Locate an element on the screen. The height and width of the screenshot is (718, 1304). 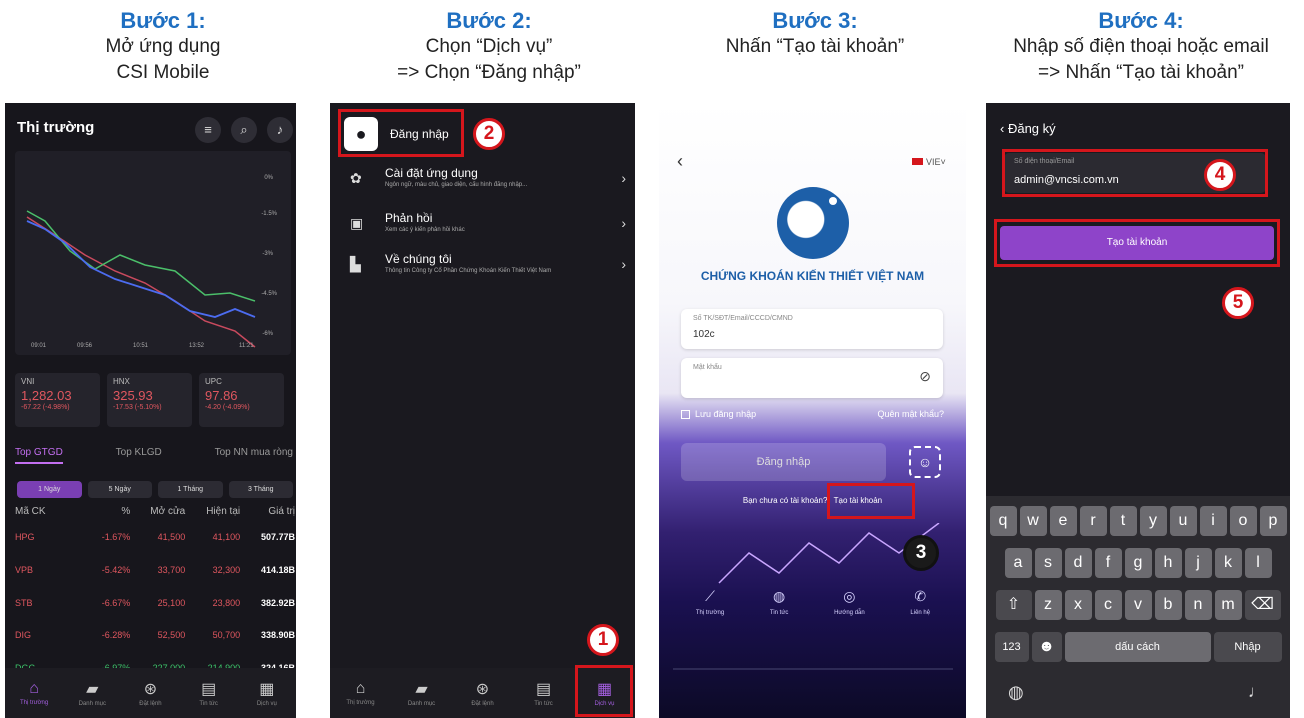
table-row: DIG -6.28% 52,500 50,700 338.90B is located at coordinates (155, 635).